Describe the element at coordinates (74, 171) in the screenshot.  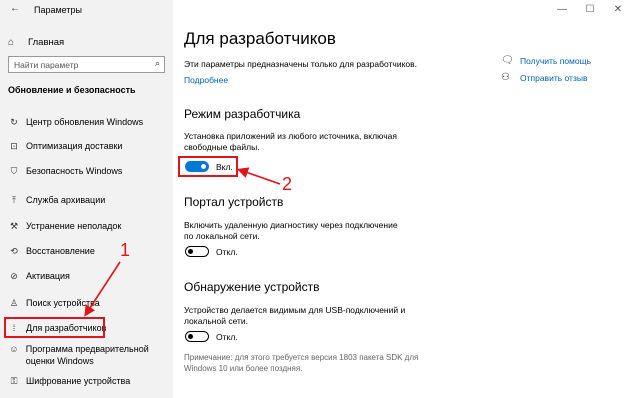
I see `sidebar-item-label: Безопасность Windows` at that location.